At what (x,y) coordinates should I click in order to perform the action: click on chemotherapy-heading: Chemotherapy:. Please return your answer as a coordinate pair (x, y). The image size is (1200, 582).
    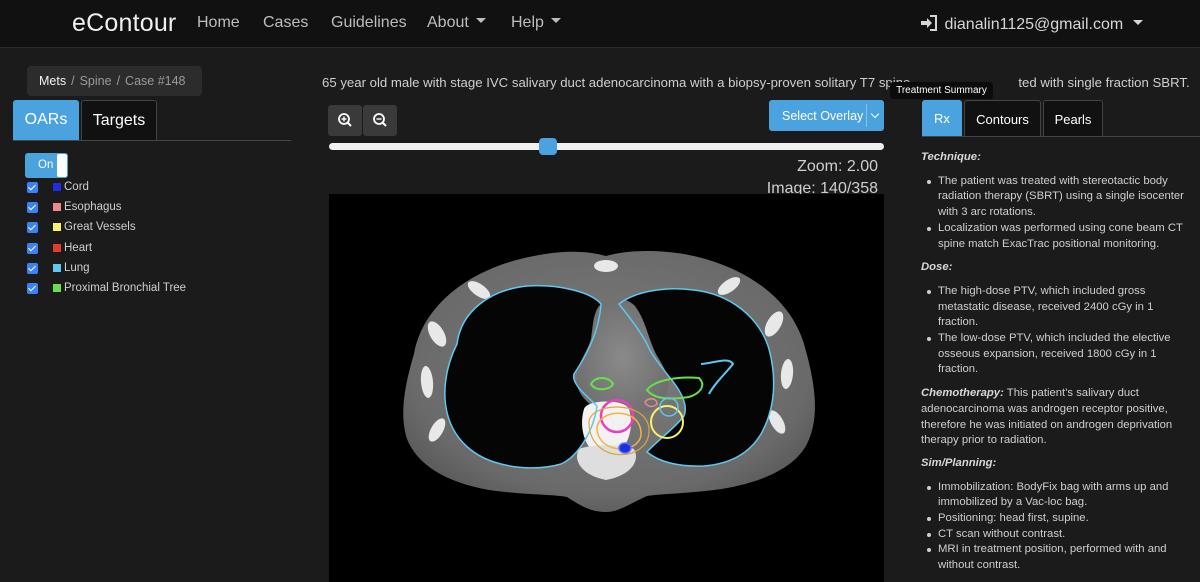
    Looking at the image, I should click on (962, 393).